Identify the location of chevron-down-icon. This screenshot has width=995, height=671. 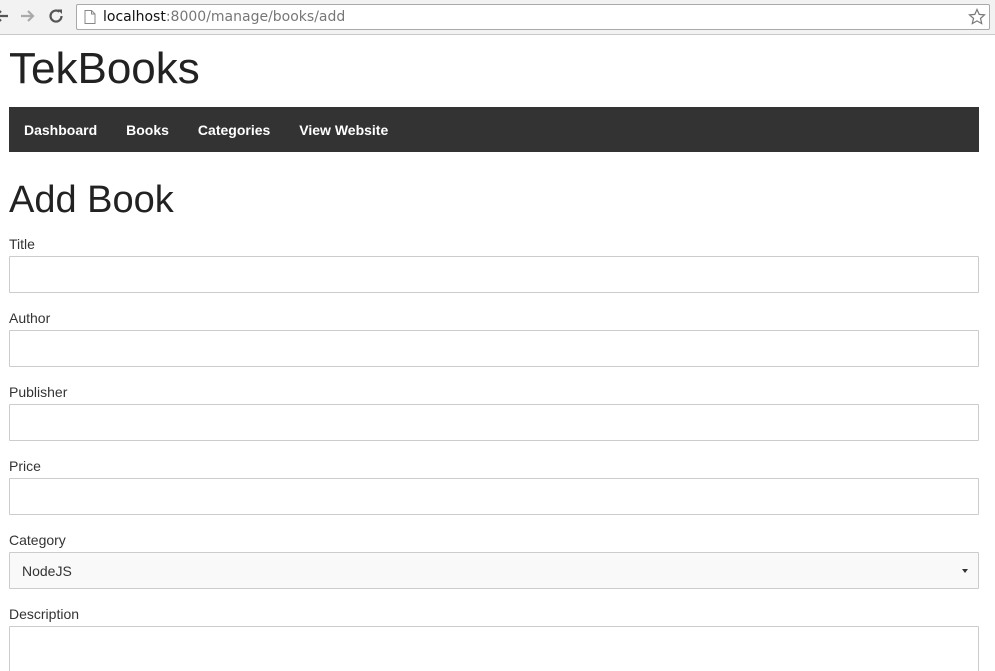
(965, 570).